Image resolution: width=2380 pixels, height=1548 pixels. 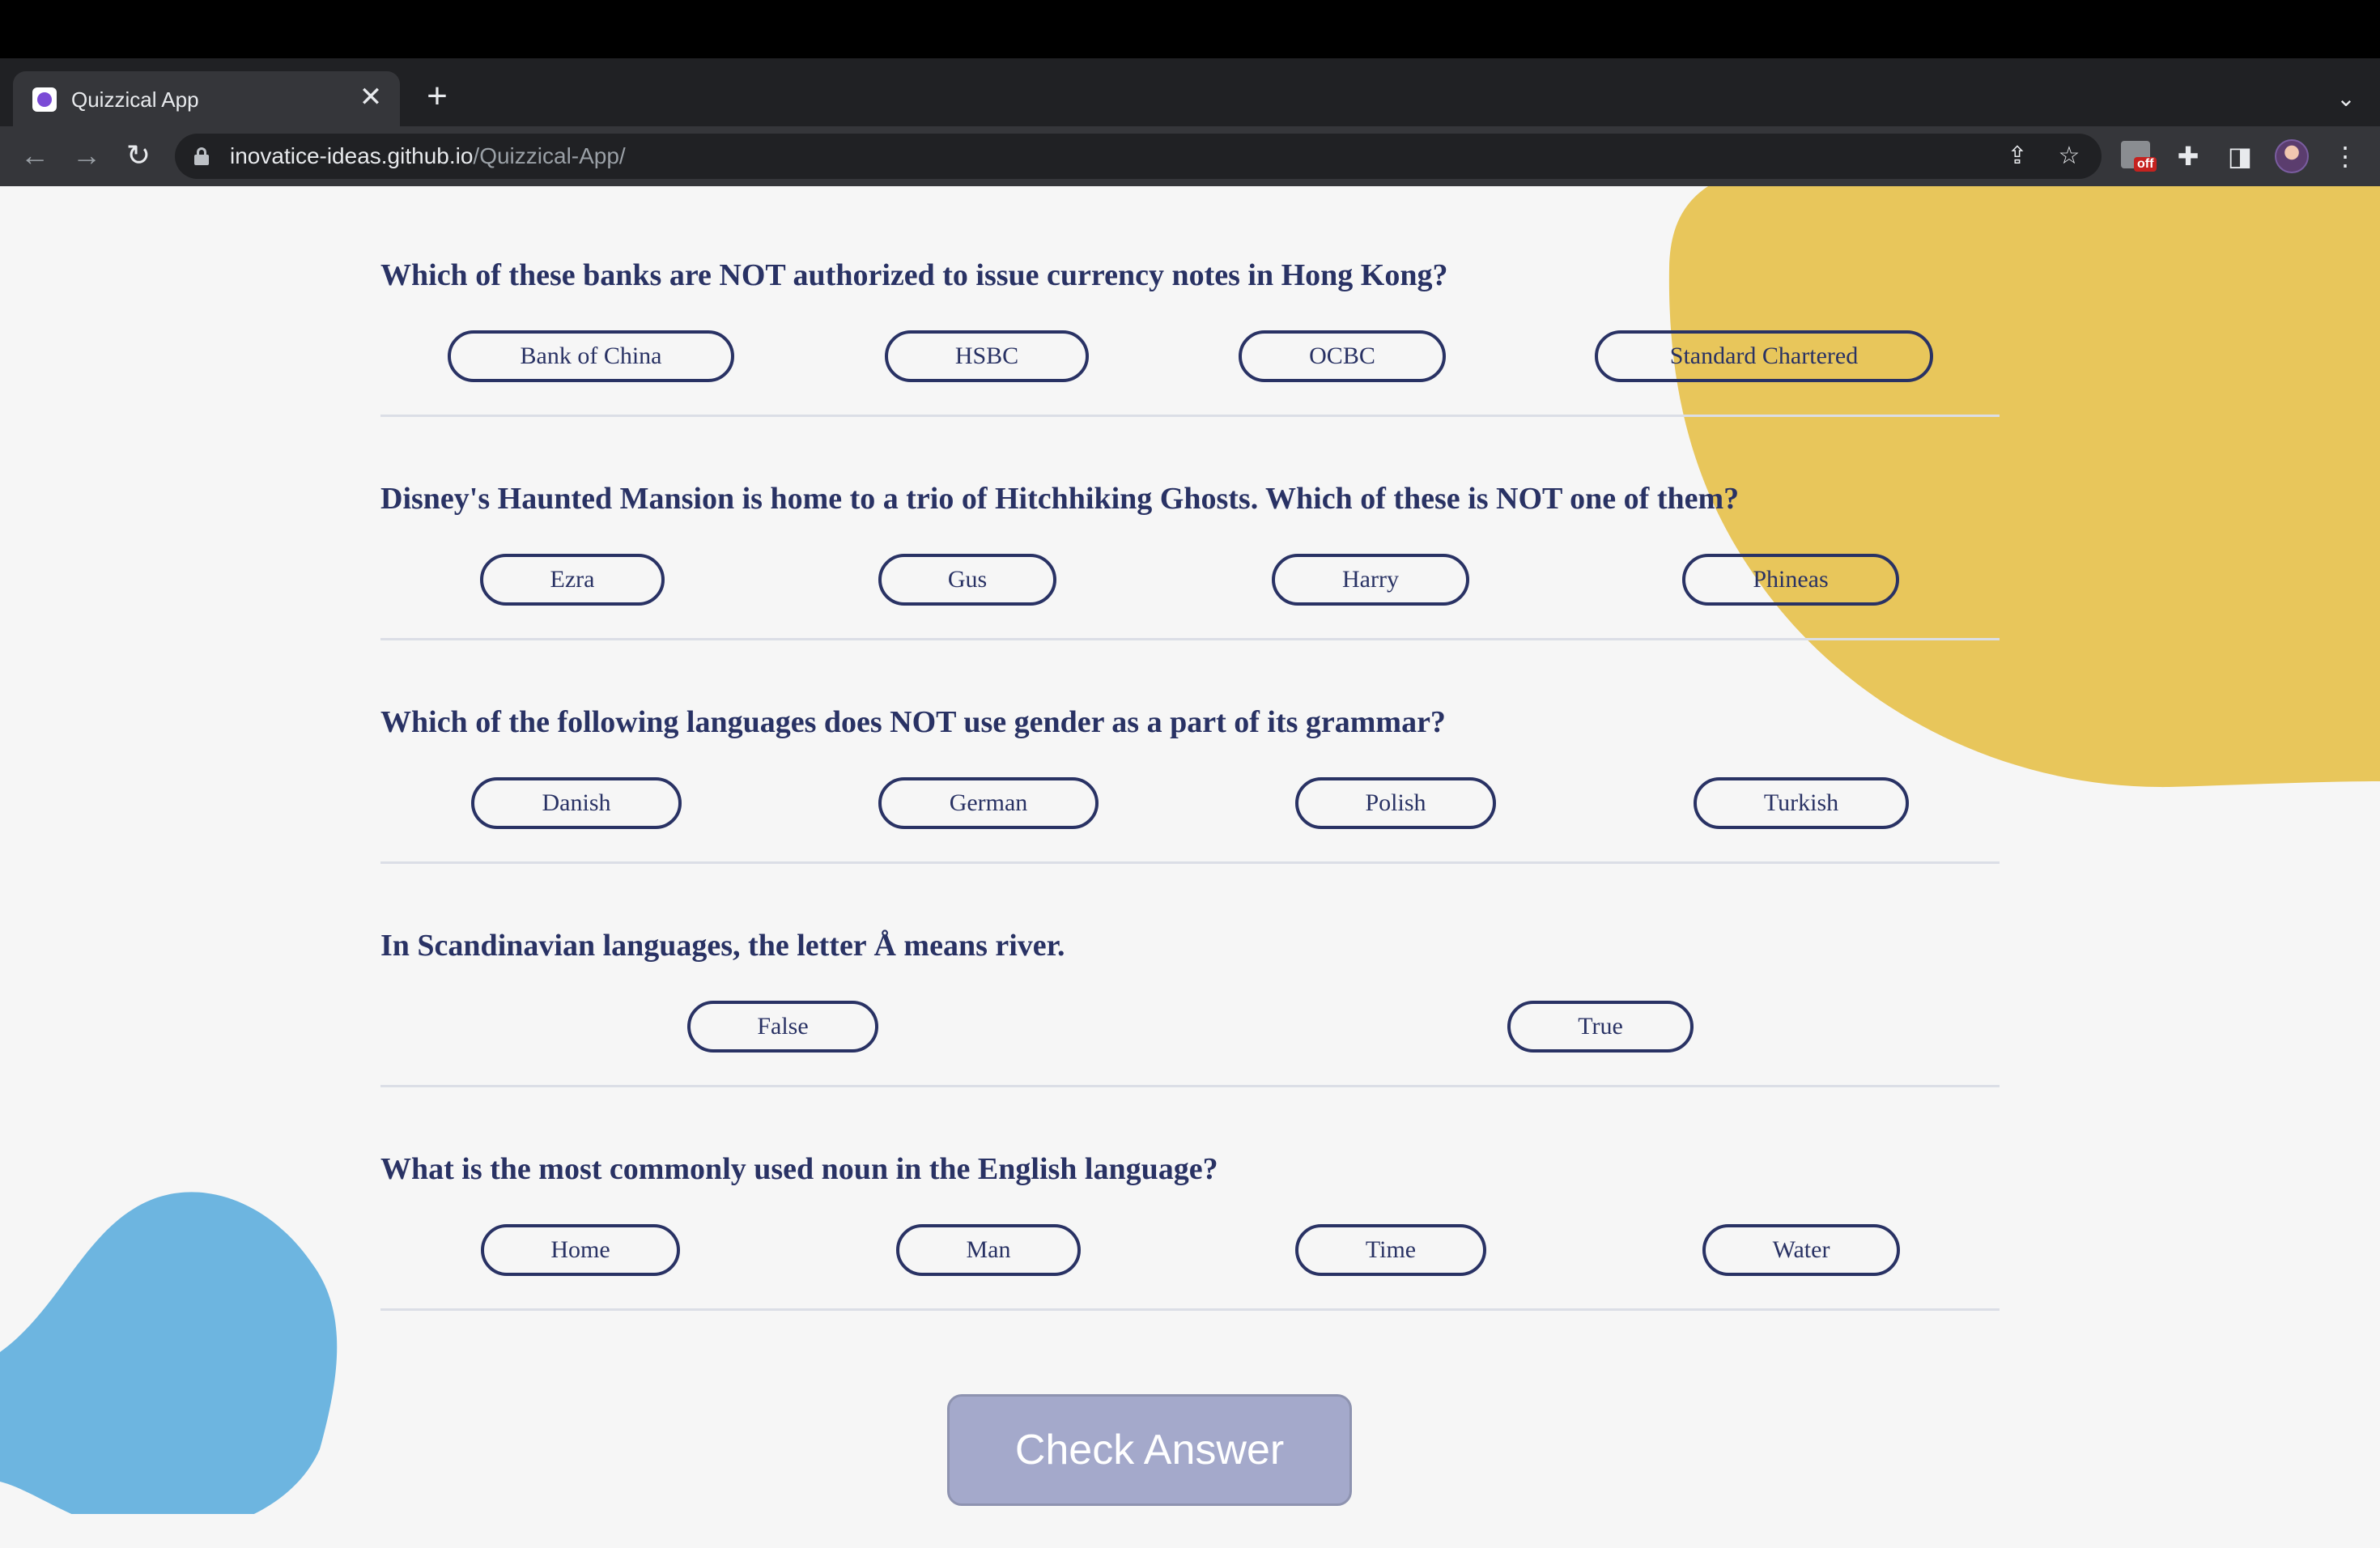 What do you see at coordinates (2139, 157) in the screenshot?
I see `extension-icon: off` at bounding box center [2139, 157].